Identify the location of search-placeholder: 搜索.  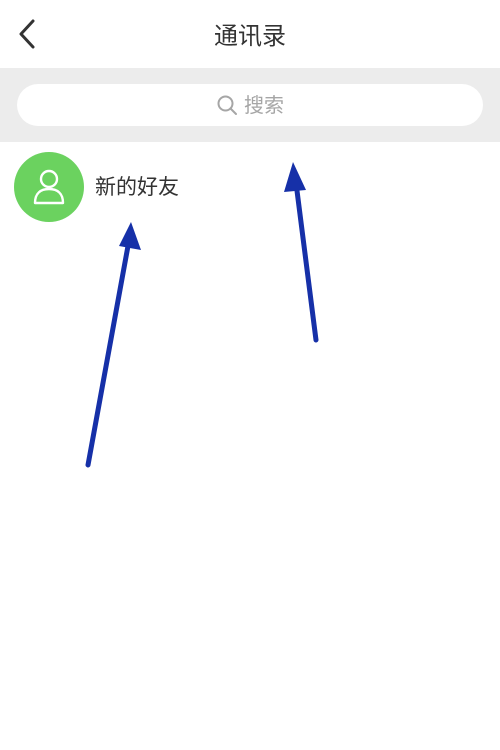
(264, 105).